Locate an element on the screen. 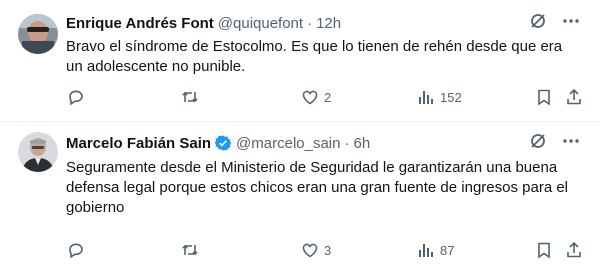 This screenshot has width=600, height=272. tweet-actions: 2 152 is located at coordinates (324, 97).